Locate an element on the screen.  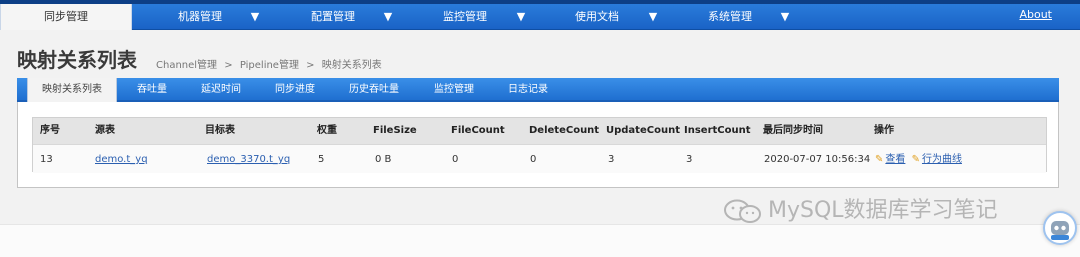
breadcrumb-channel: Channel管理 is located at coordinates (186, 65).